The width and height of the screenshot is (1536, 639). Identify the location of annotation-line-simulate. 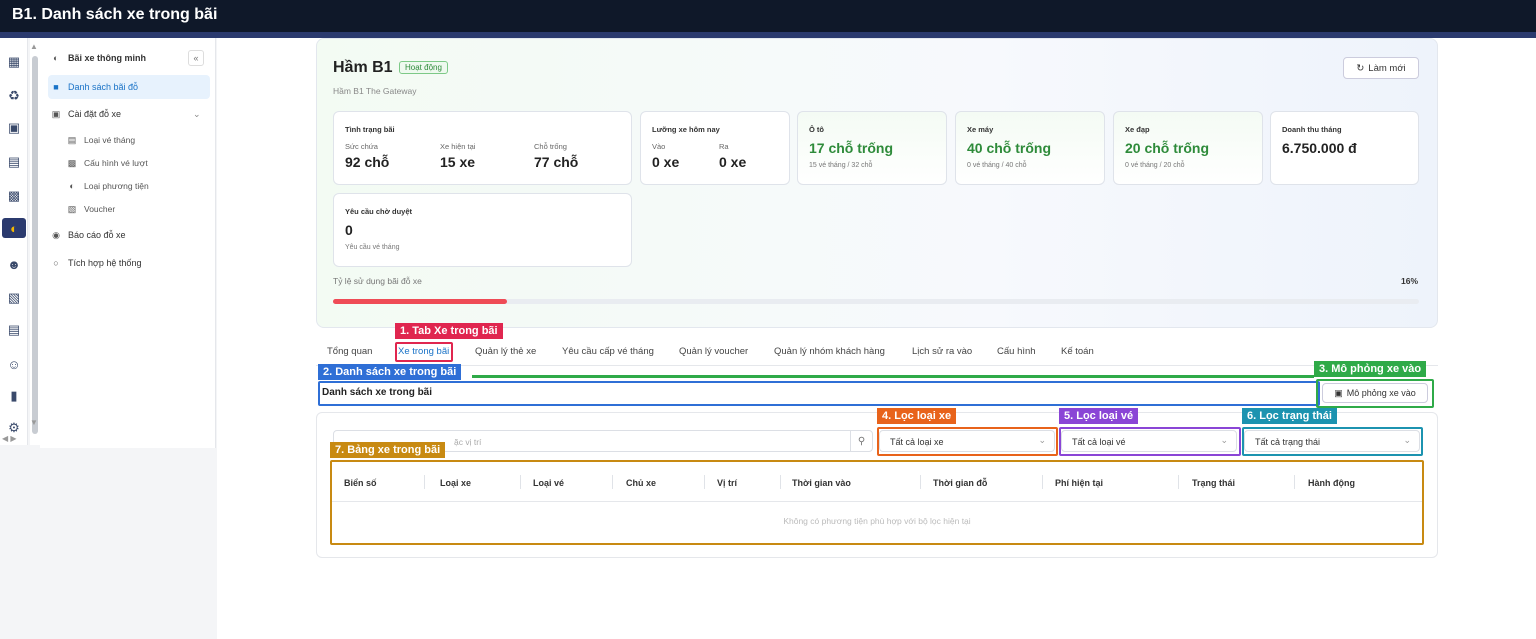
(893, 376).